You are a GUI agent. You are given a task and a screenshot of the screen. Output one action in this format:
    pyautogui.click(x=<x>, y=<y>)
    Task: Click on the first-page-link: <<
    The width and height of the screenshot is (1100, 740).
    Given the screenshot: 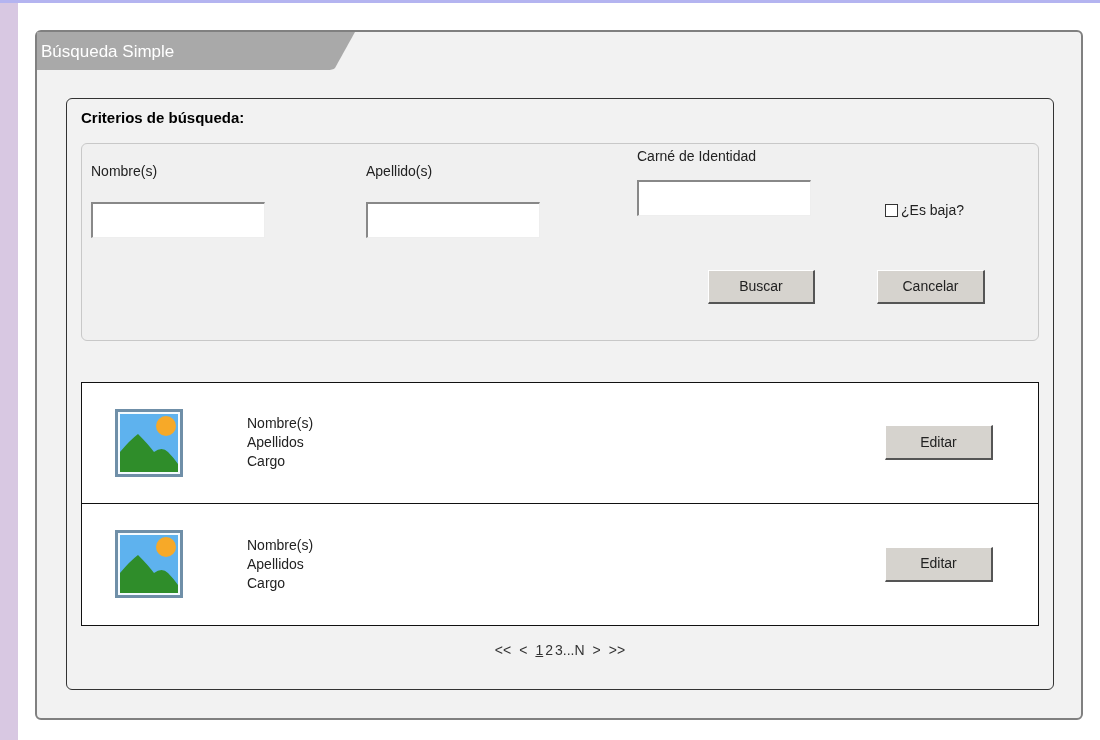 What is the action you would take?
    pyautogui.click(x=503, y=650)
    